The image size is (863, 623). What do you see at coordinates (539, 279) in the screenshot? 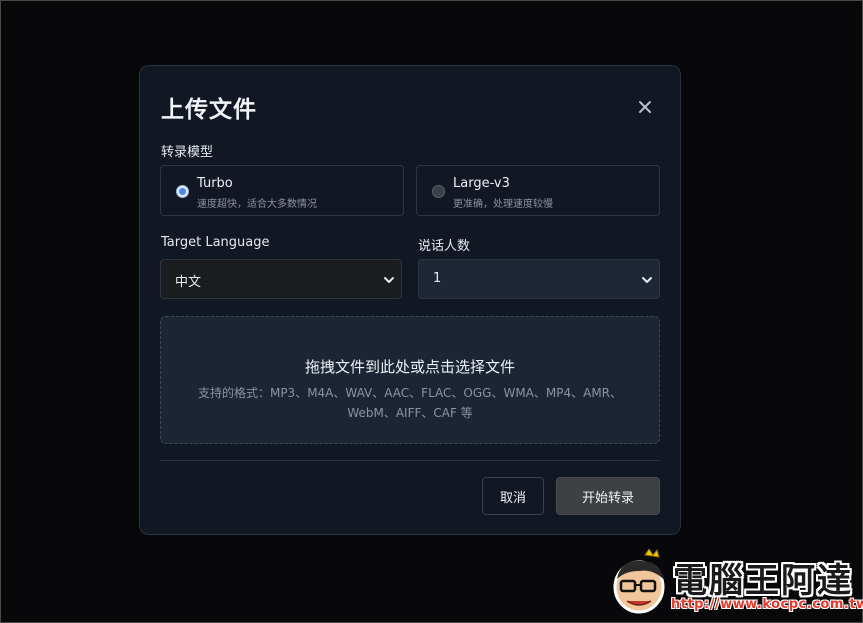
I see `speakers-select: 1` at bounding box center [539, 279].